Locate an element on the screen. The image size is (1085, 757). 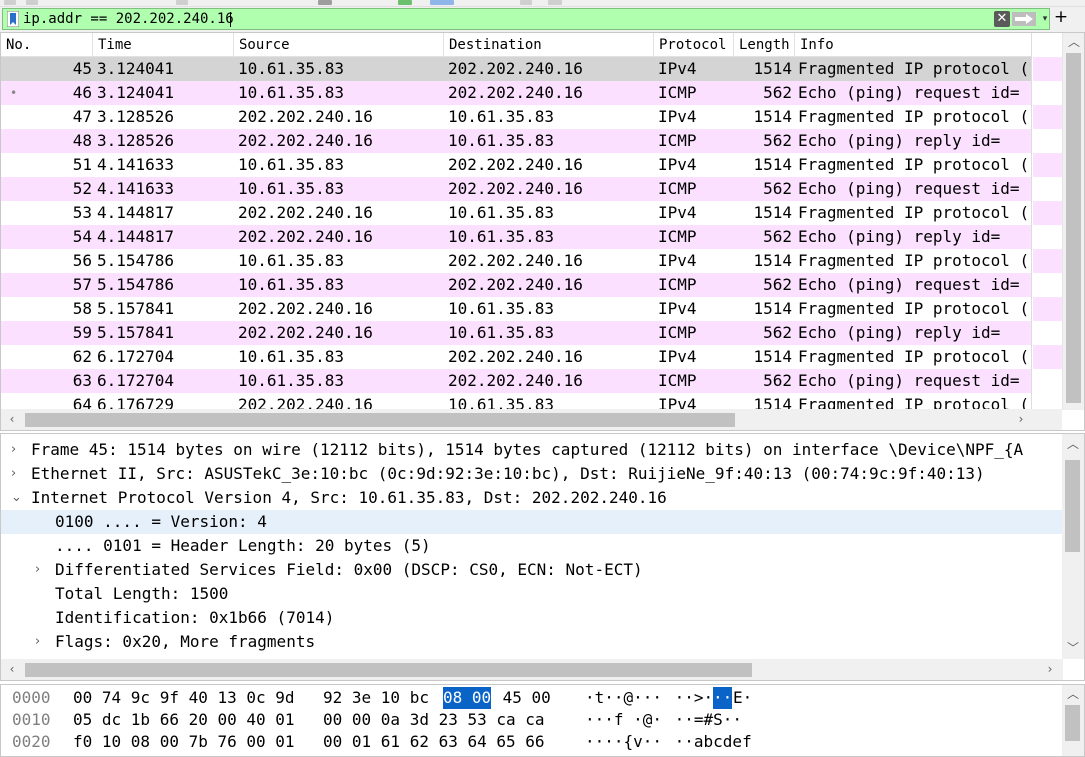
apply-filter-arrow-icon is located at coordinates (1024, 19).